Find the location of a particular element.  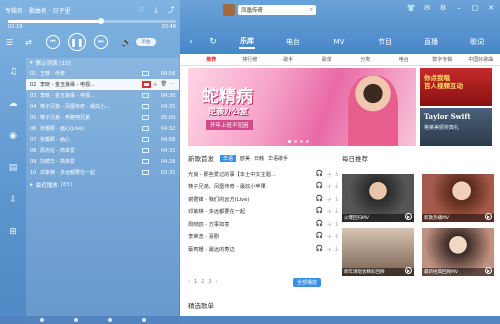

shuffle-icon: ⇄ is located at coordinates (28, 42).